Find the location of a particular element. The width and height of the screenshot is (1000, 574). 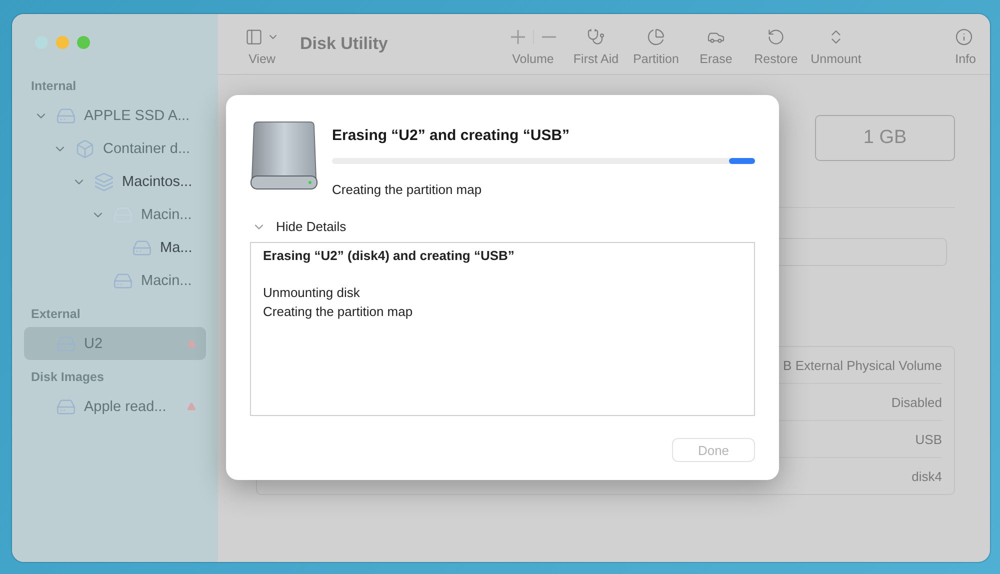

info-icon is located at coordinates (964, 37).